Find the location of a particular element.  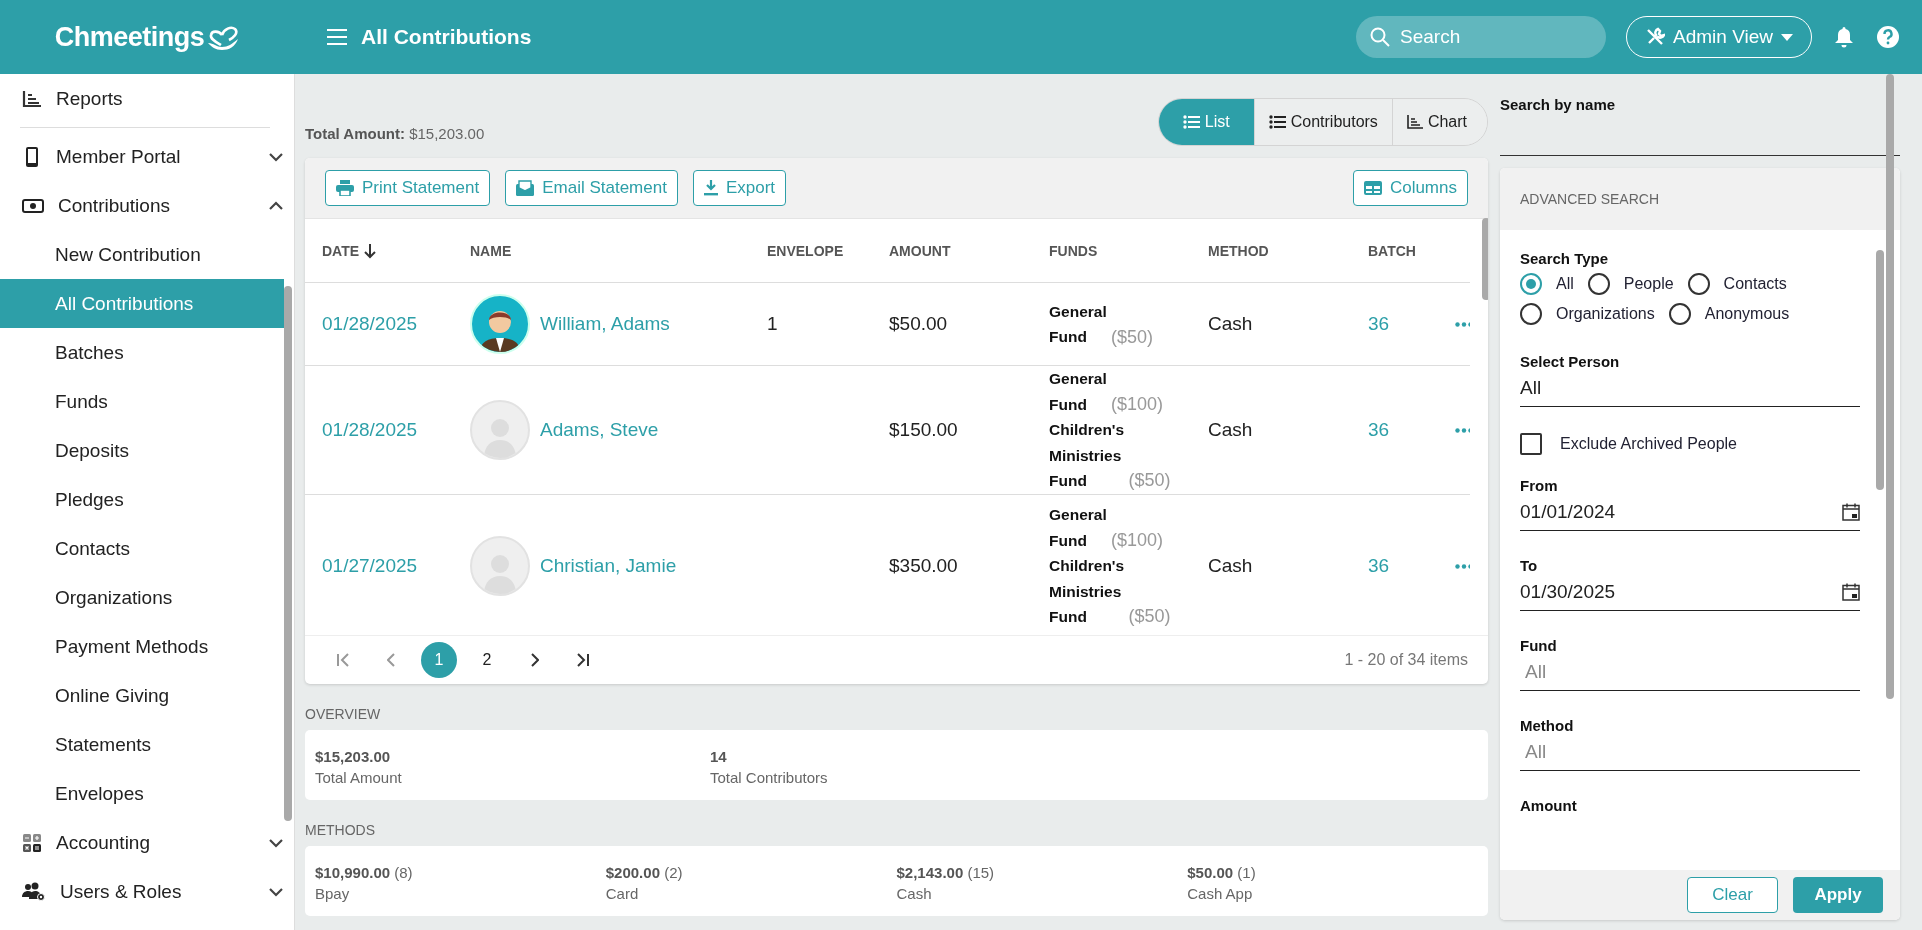

calculator-icon is located at coordinates (32, 842).